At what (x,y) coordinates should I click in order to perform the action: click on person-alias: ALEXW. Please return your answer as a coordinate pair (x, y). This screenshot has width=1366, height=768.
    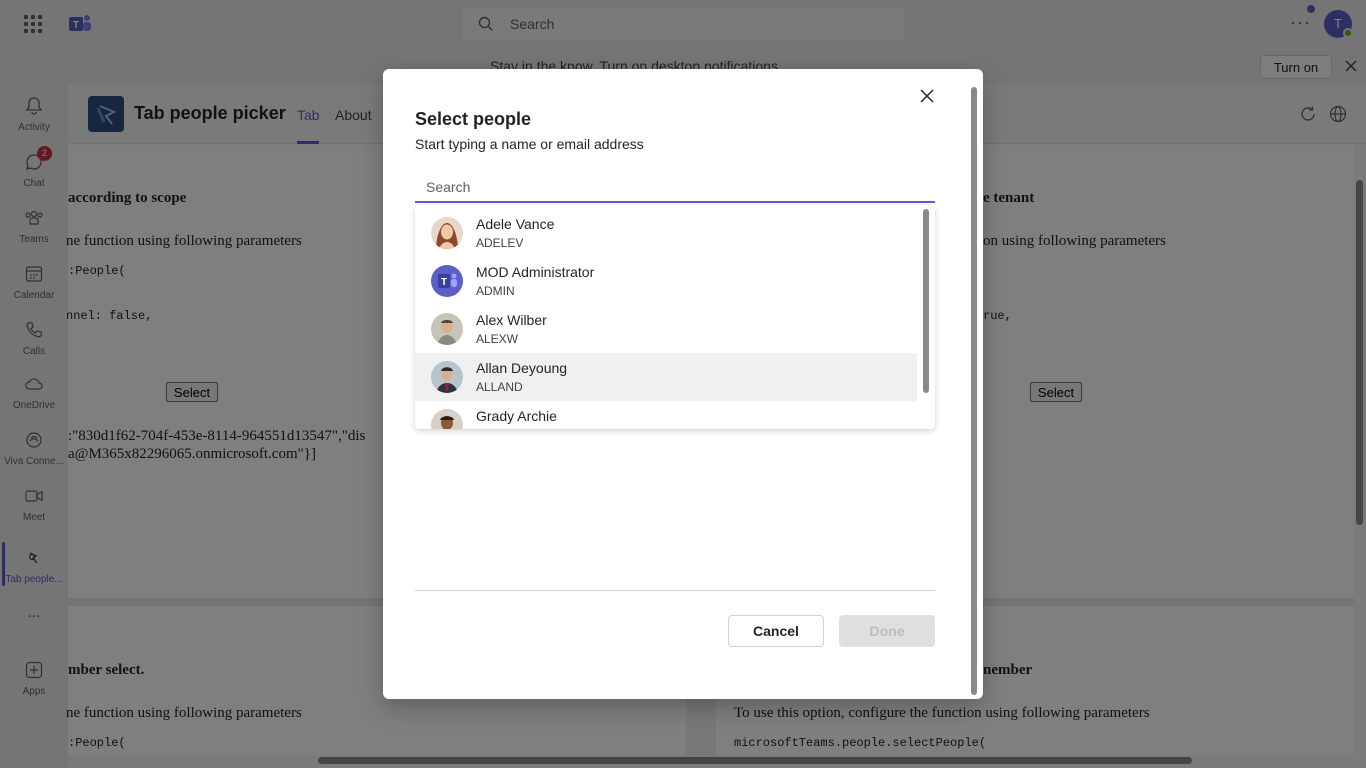
    Looking at the image, I should click on (497, 339).